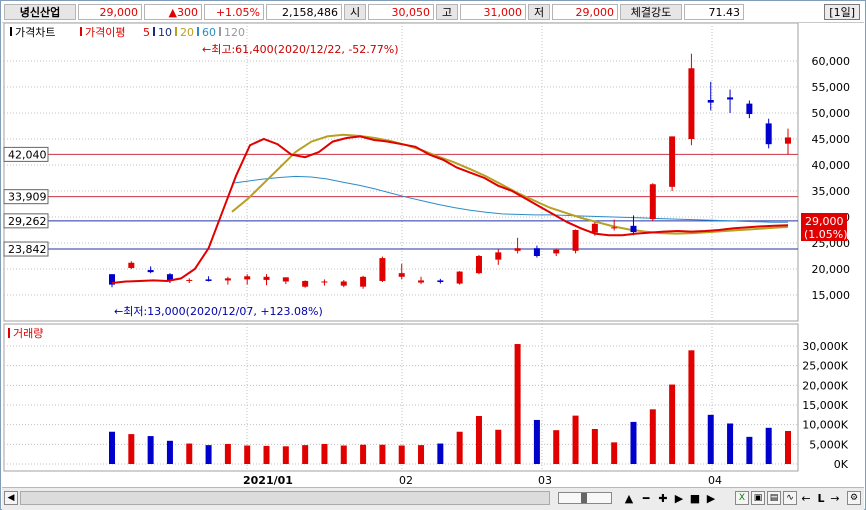  I want to click on arrow-tool-icon: →, so click(835, 499).